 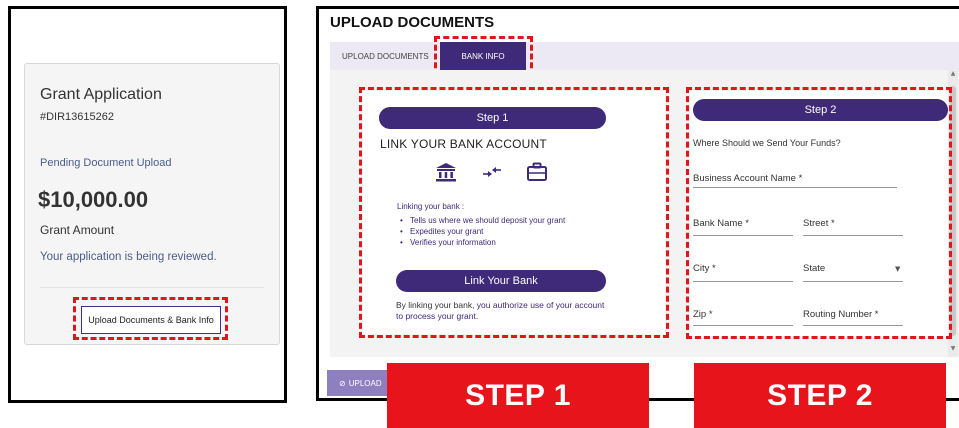 What do you see at coordinates (743, 281) in the screenshot?
I see `city-underline` at bounding box center [743, 281].